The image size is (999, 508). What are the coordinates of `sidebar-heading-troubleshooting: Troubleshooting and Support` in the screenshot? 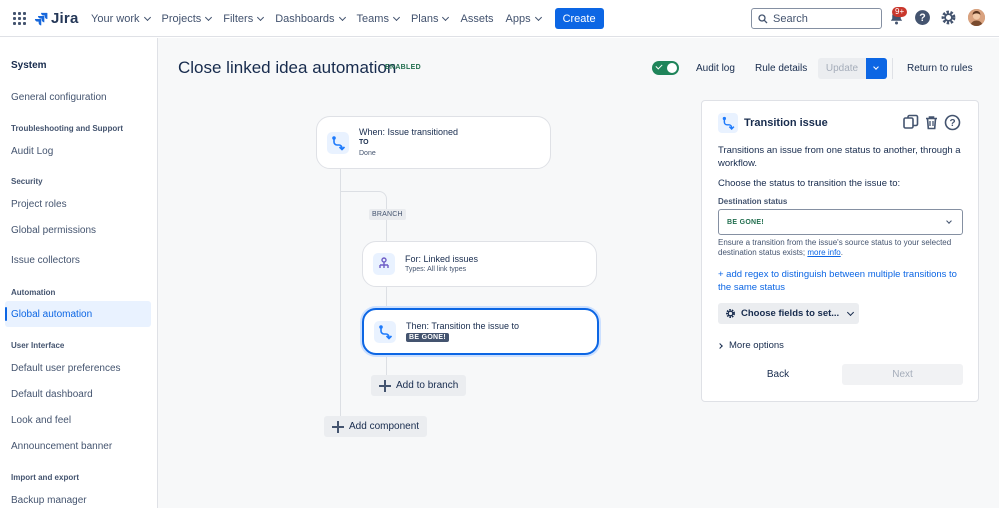 It's located at (67, 128).